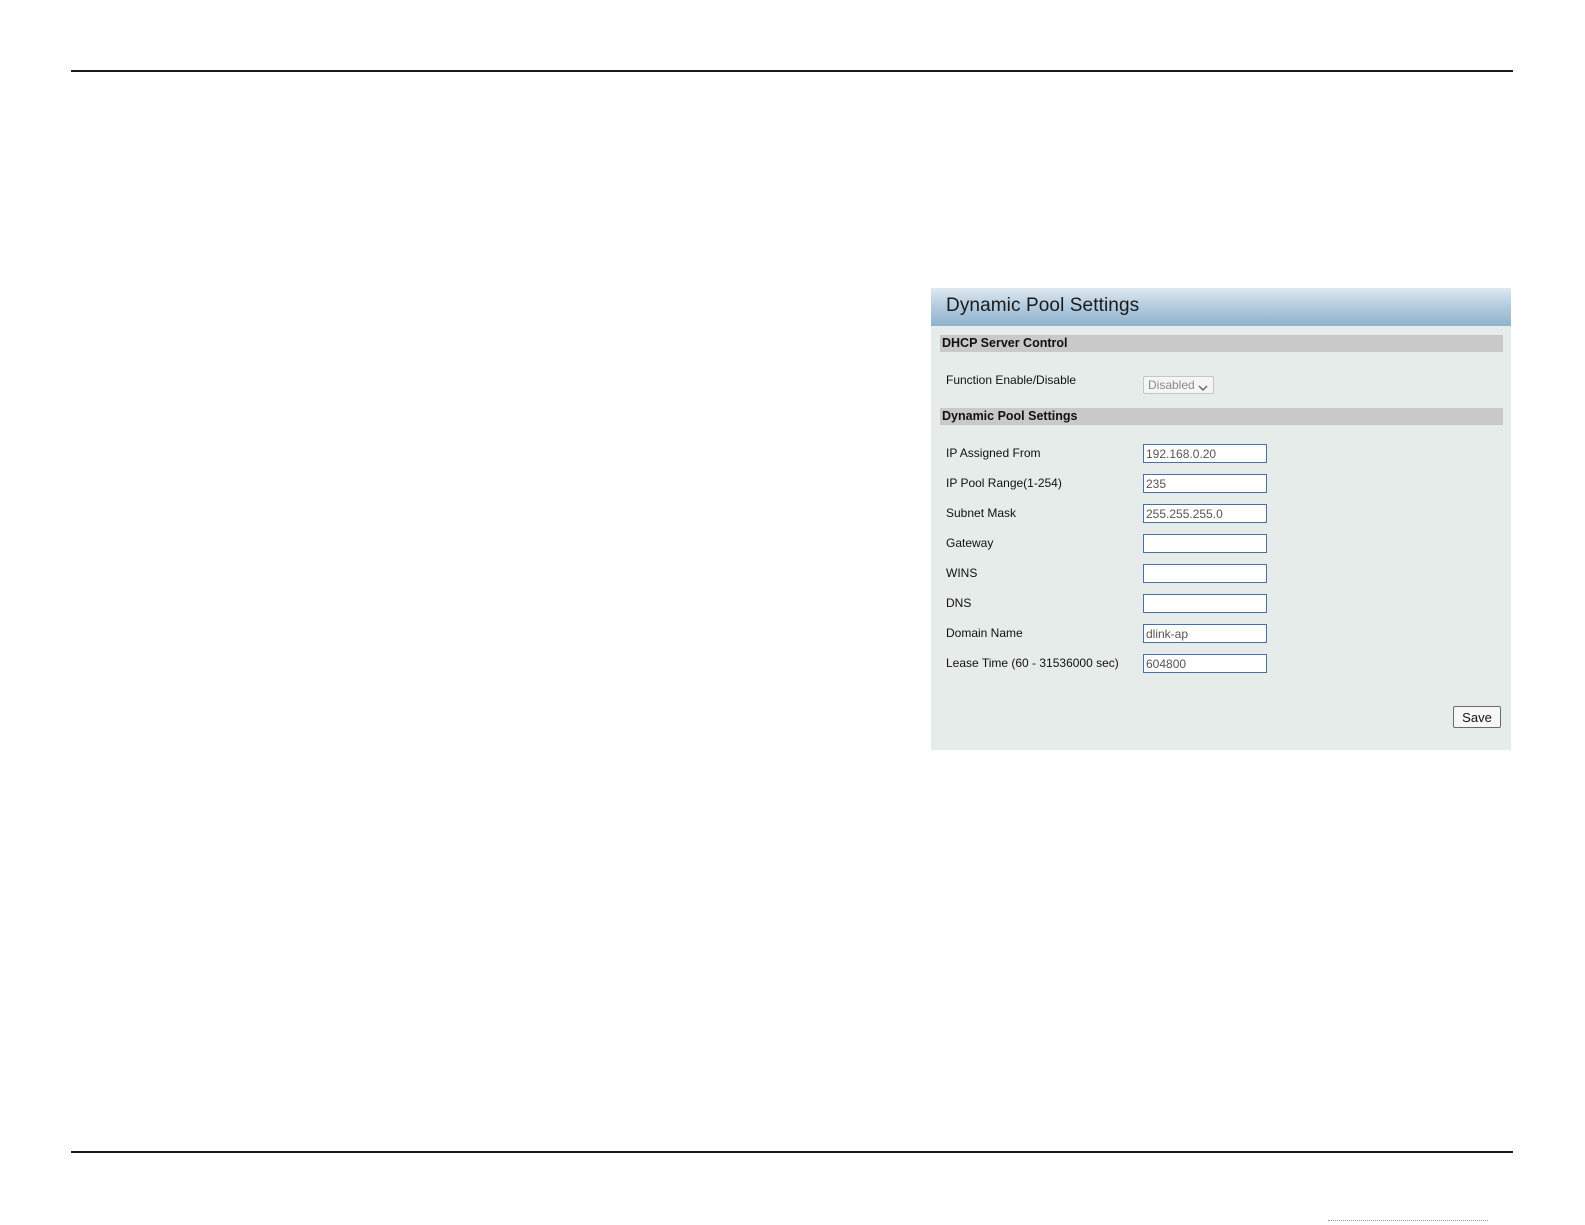 This screenshot has width=1585, height=1225. What do you see at coordinates (1221, 307) in the screenshot?
I see `panel-header: Dynamic Pool Settings` at bounding box center [1221, 307].